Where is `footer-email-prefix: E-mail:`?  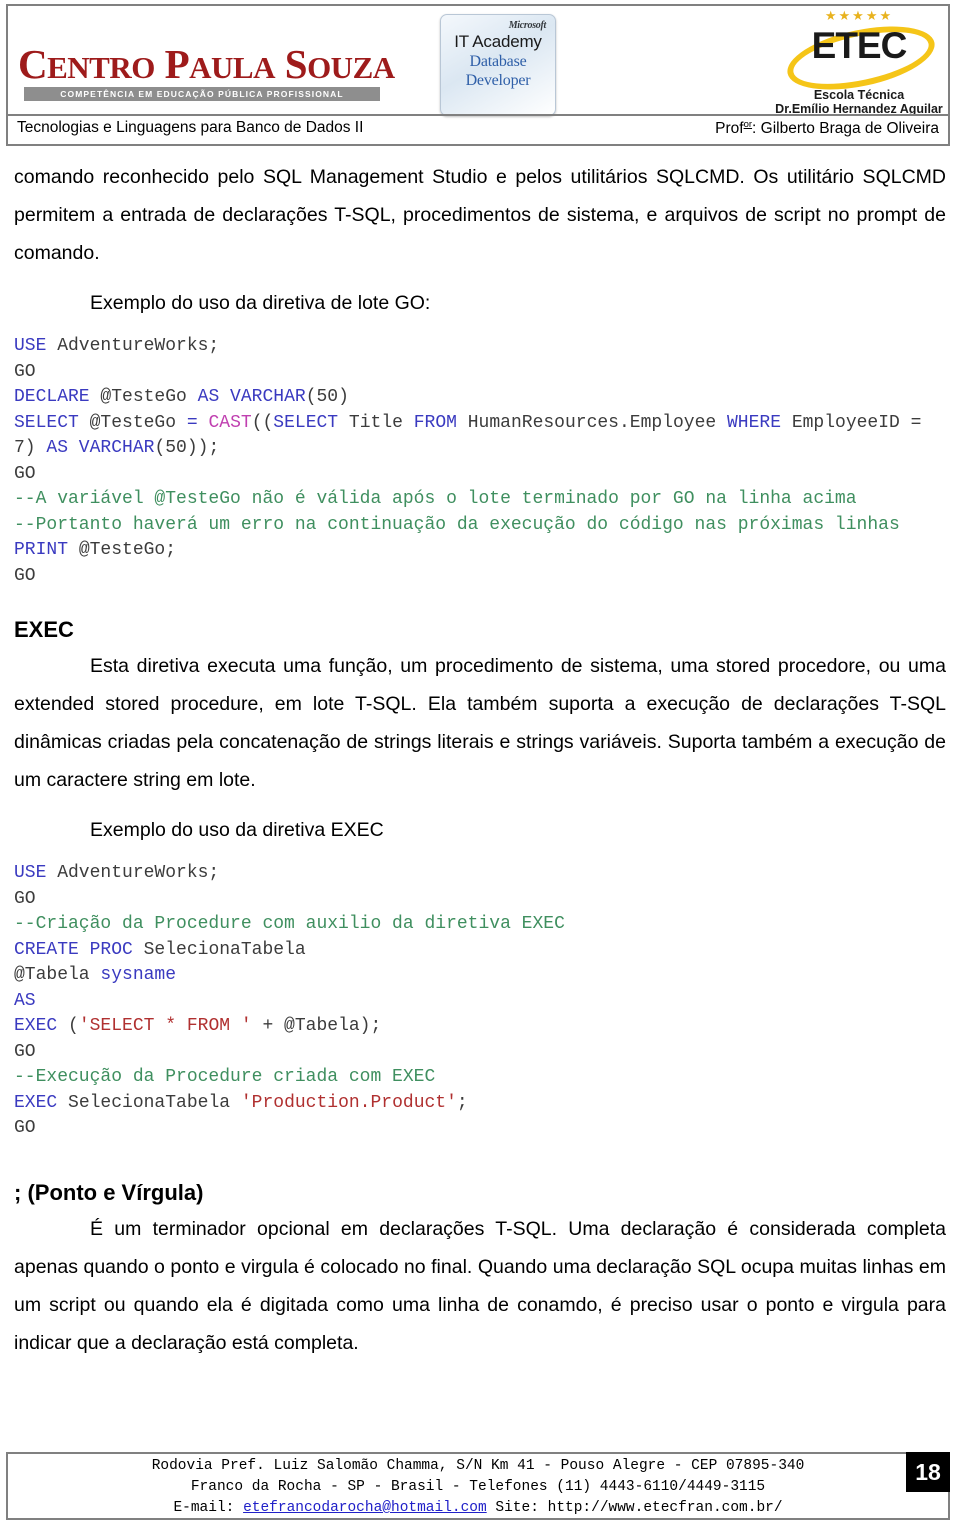
footer-email-prefix: E-mail: is located at coordinates (208, 1508).